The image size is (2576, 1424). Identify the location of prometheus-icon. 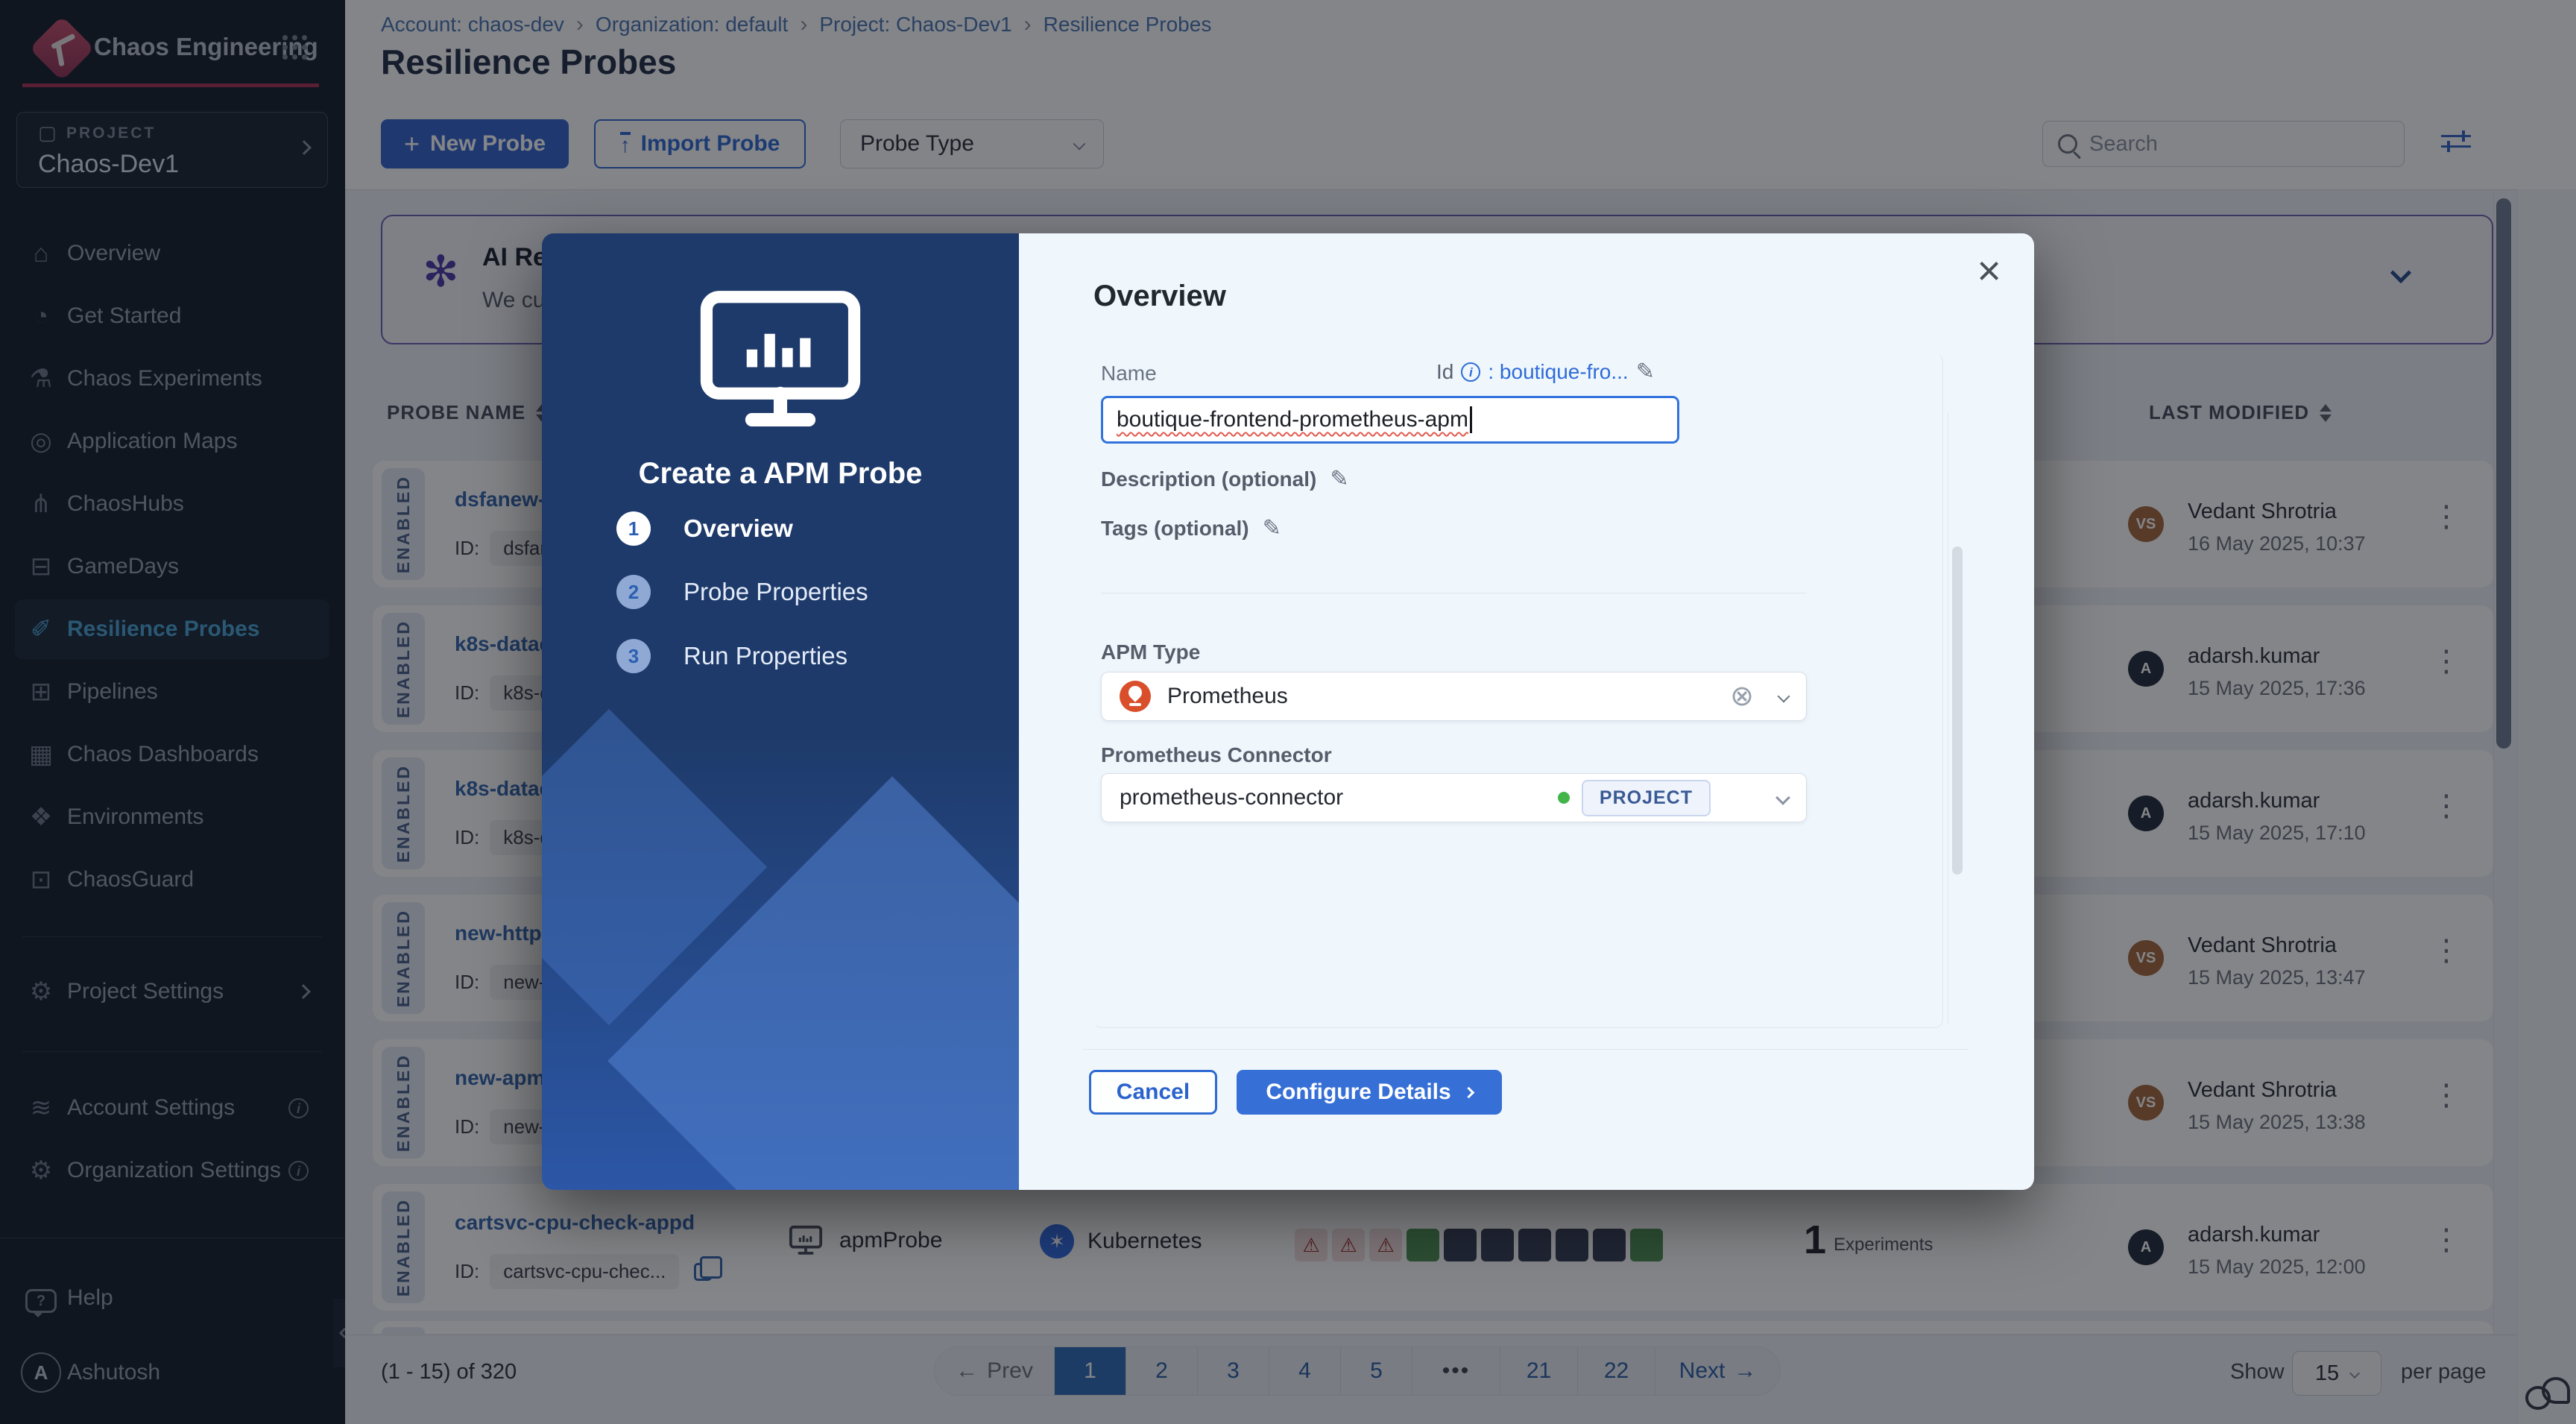
(1135, 696).